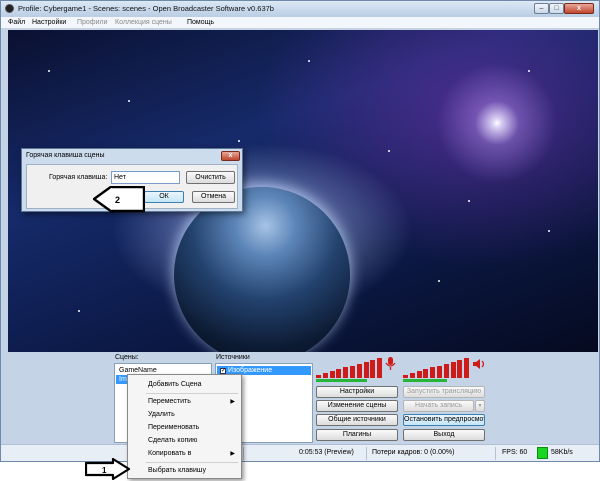 The height and width of the screenshot is (481, 600). What do you see at coordinates (200, 22) in the screenshot?
I see `menu-help: Помощь` at bounding box center [200, 22].